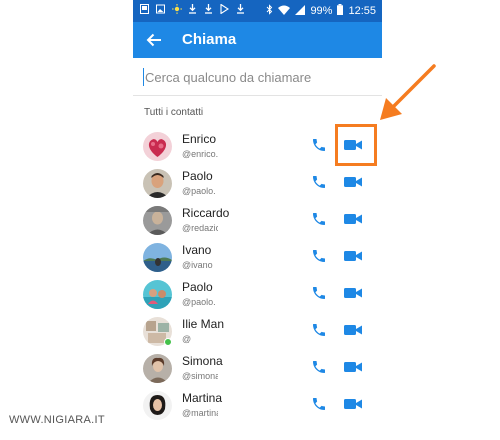 This screenshot has width=500, height=440. I want to click on contact-name: Ivano, so click(197, 250).